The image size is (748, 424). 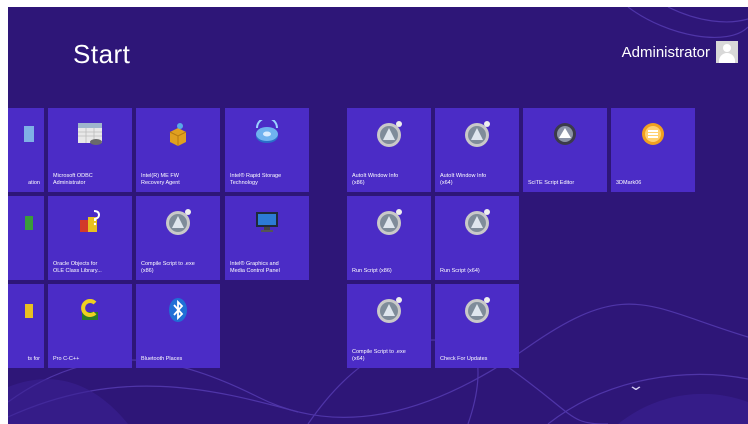 What do you see at coordinates (727, 52) in the screenshot?
I see `user-avatar-icon` at bounding box center [727, 52].